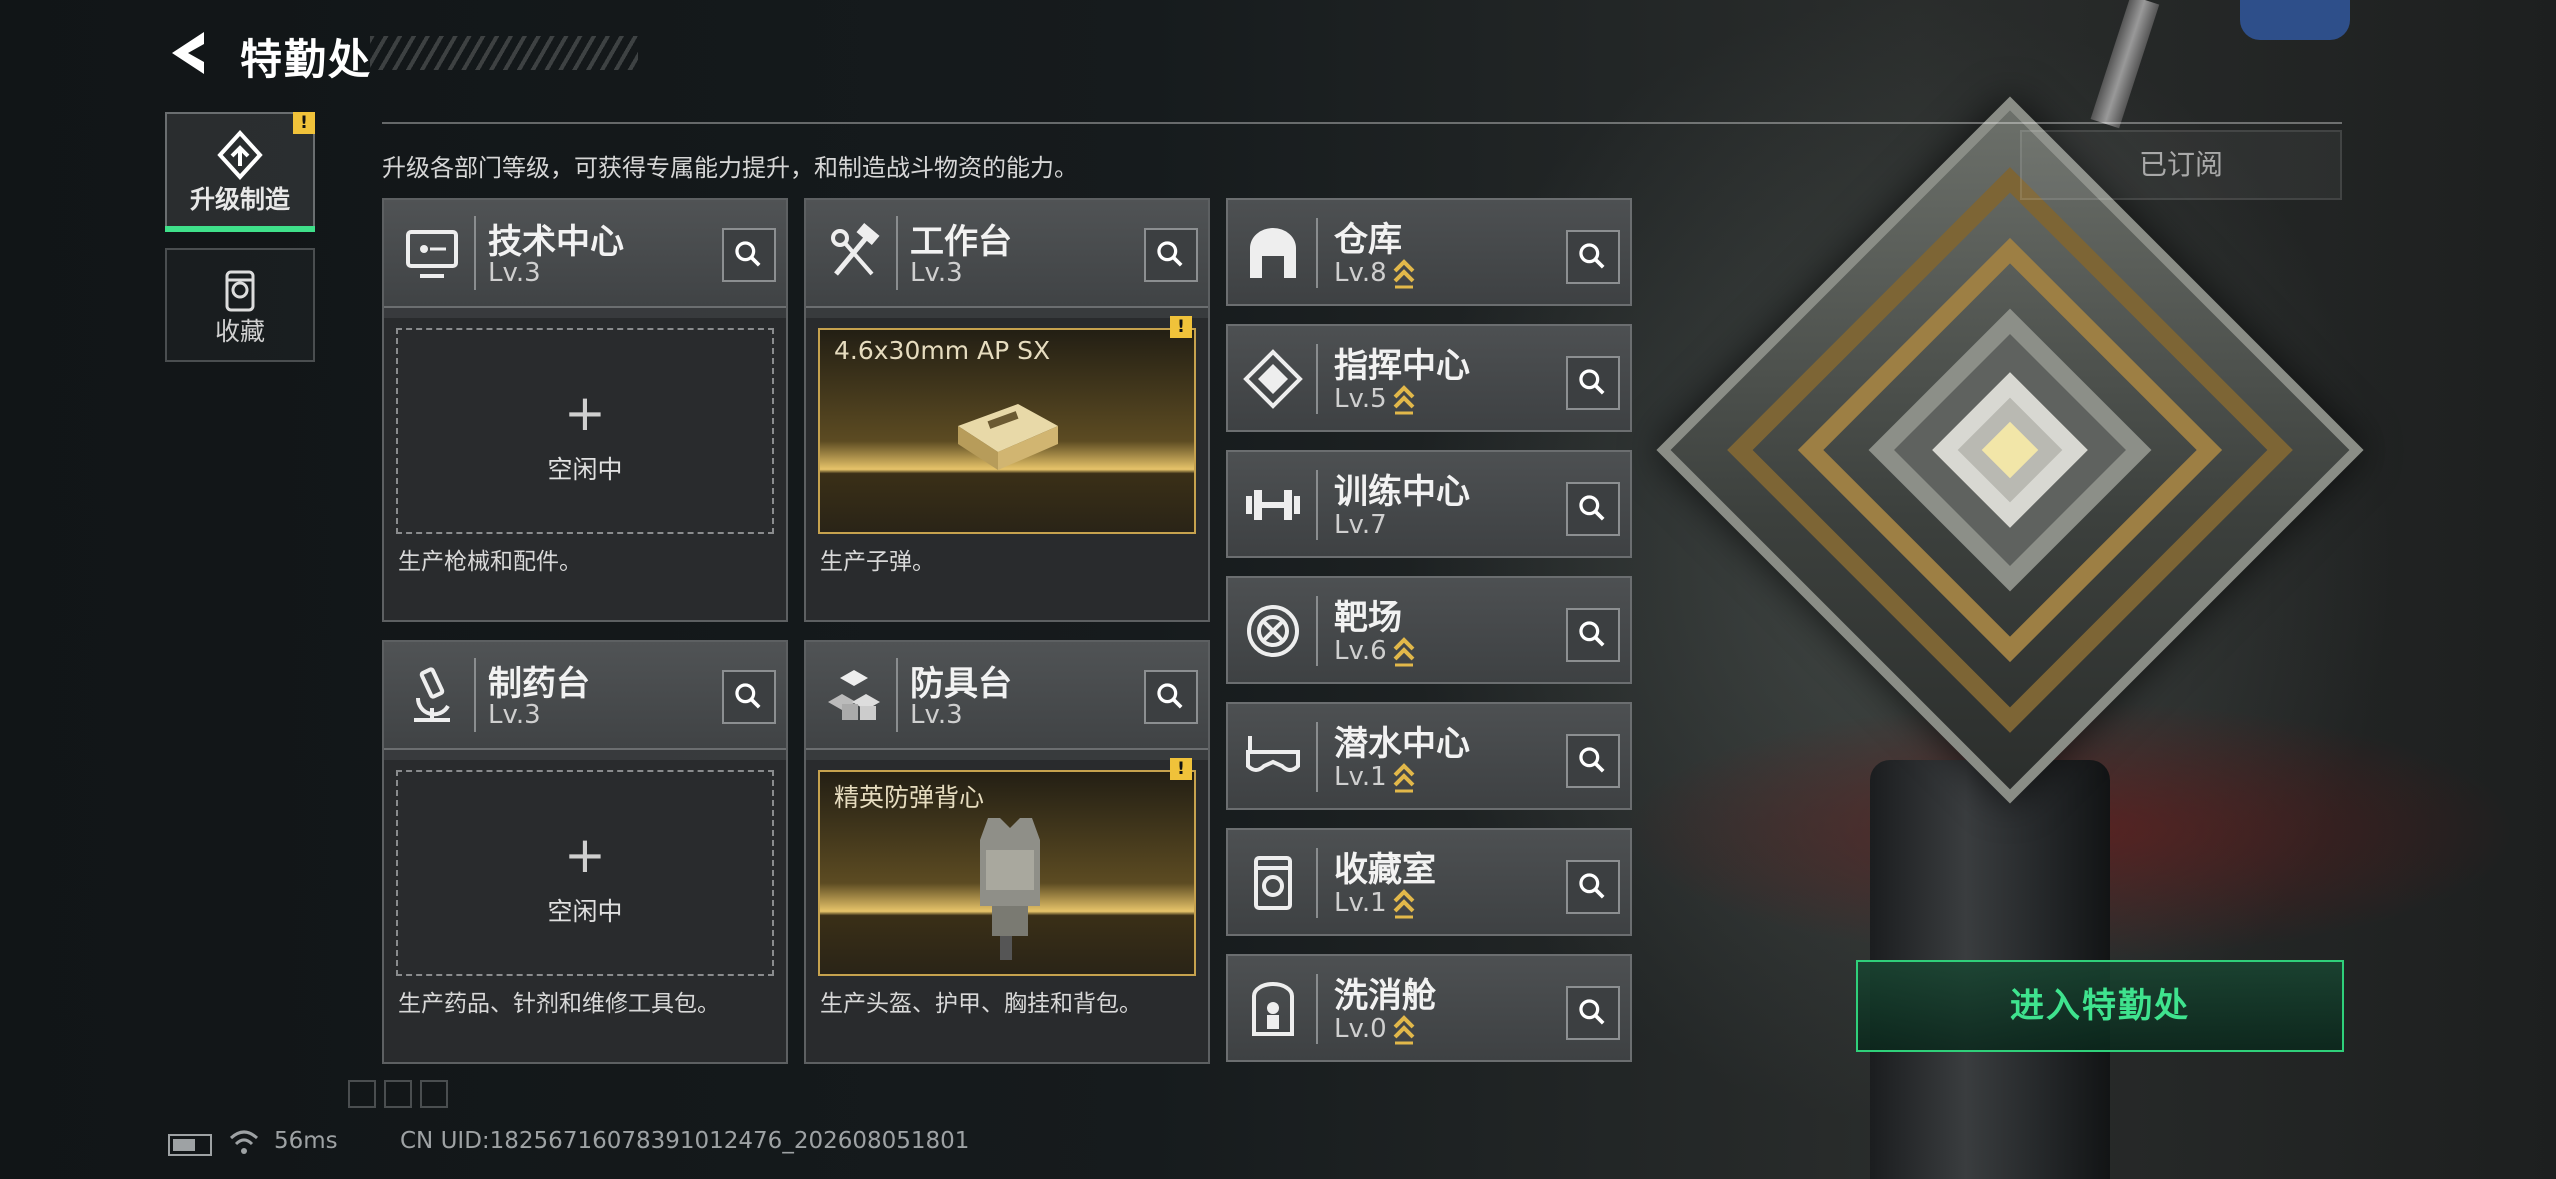  Describe the element at coordinates (2181, 165) in the screenshot. I see `subscribed-button: 已订阅` at that location.